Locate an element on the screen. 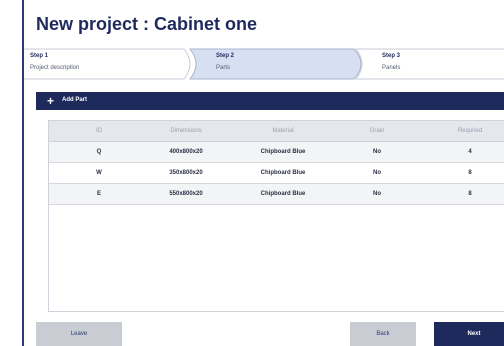  cell-id: E is located at coordinates (98, 194).